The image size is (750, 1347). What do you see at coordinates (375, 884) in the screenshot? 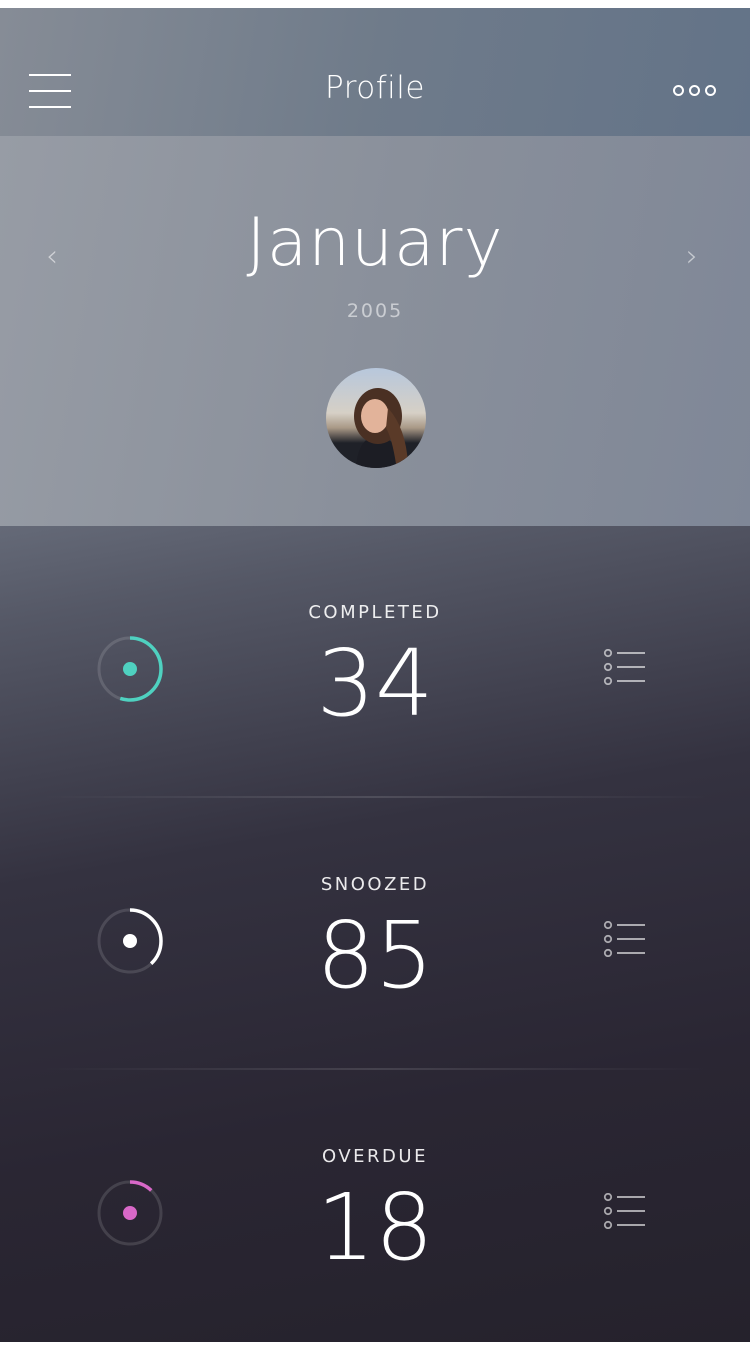
I see `stat-label: SNOOZED` at bounding box center [375, 884].